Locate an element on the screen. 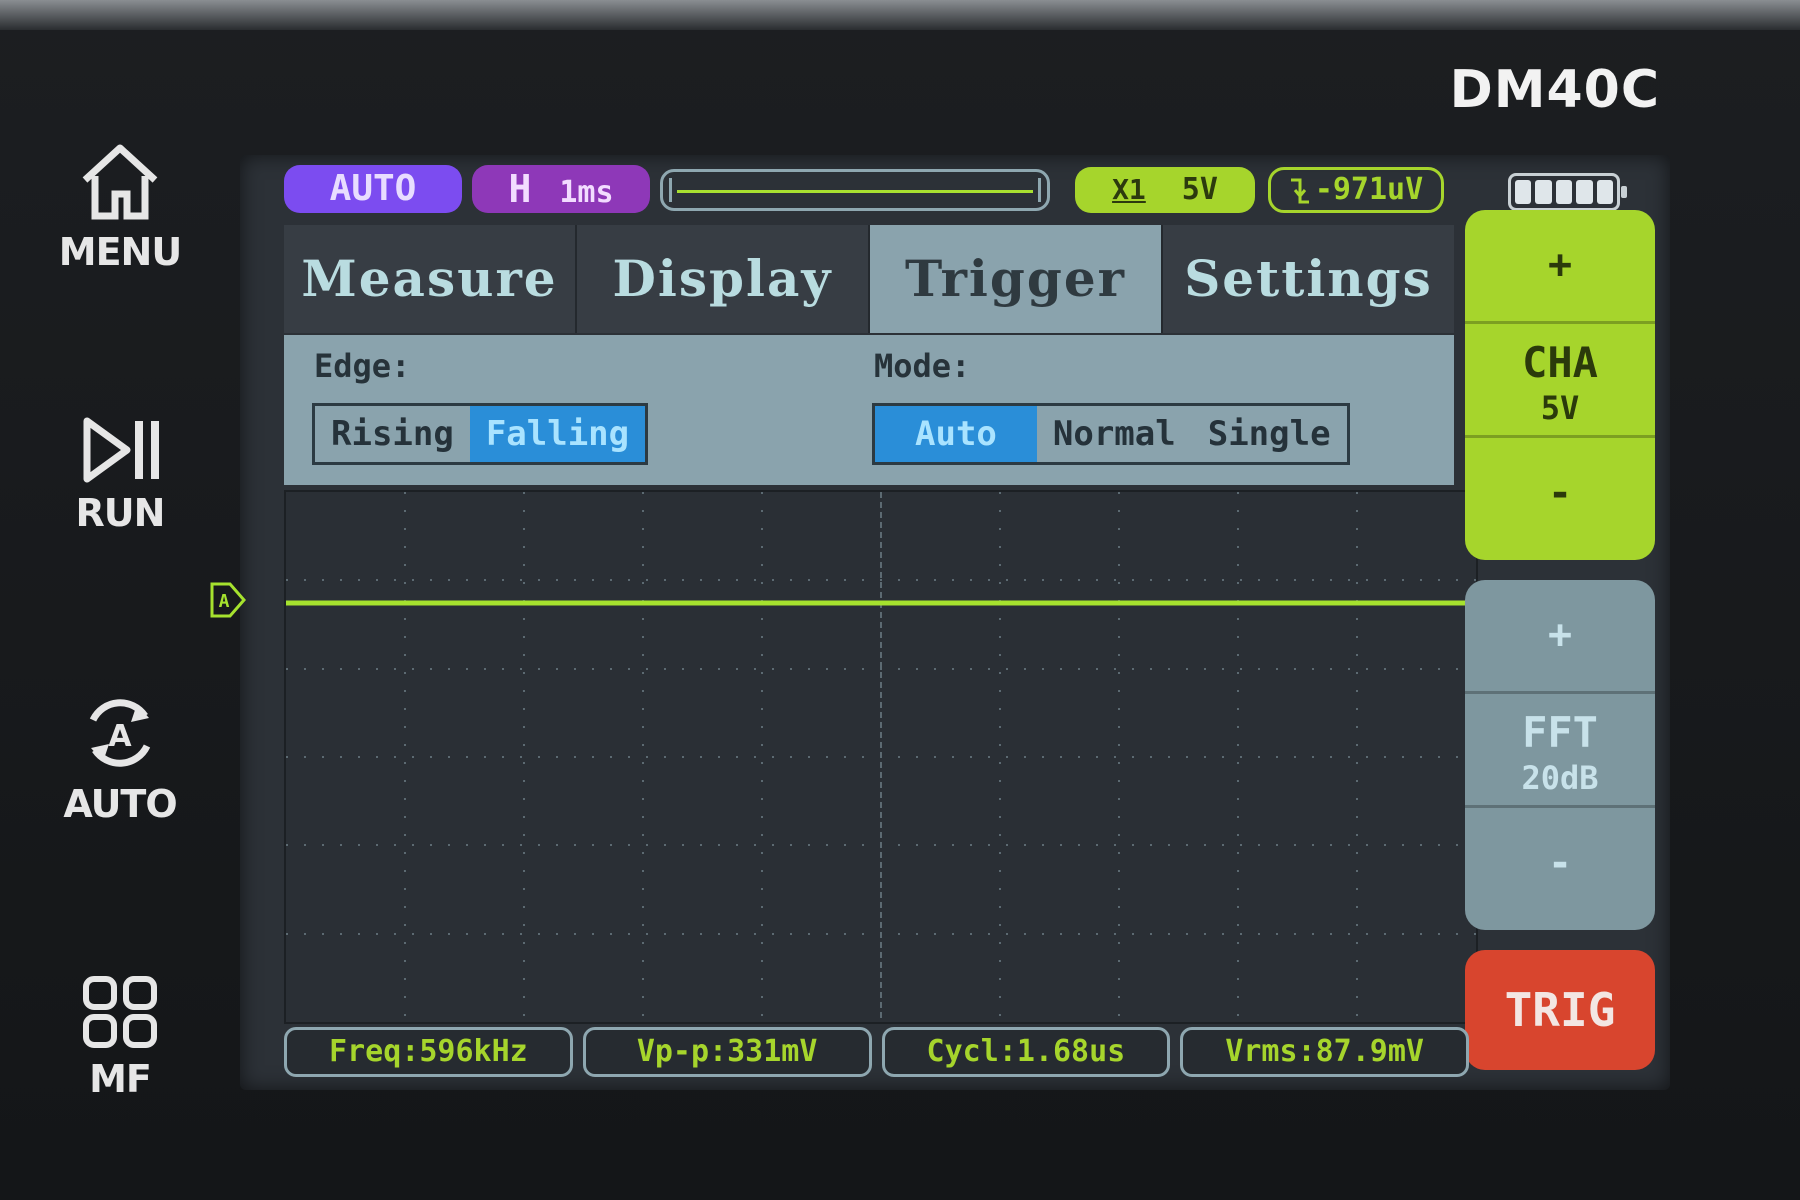  mode-label: Mode: is located at coordinates (922, 366).